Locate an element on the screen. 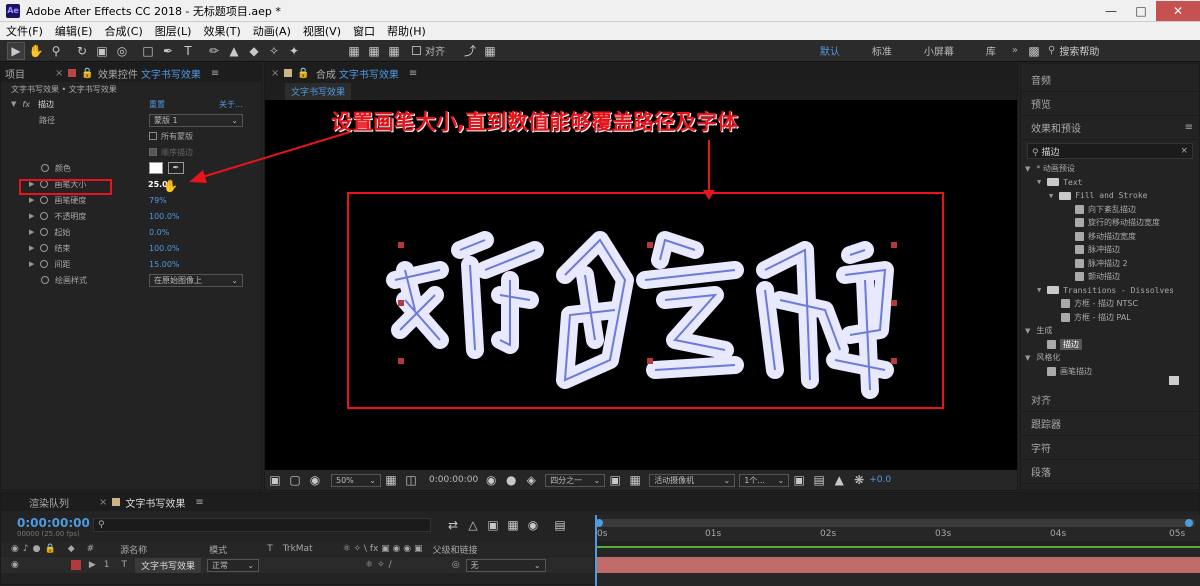 This screenshot has height=586, width=1200. tree-item: ▼ 生成 is located at coordinates (1112, 331).